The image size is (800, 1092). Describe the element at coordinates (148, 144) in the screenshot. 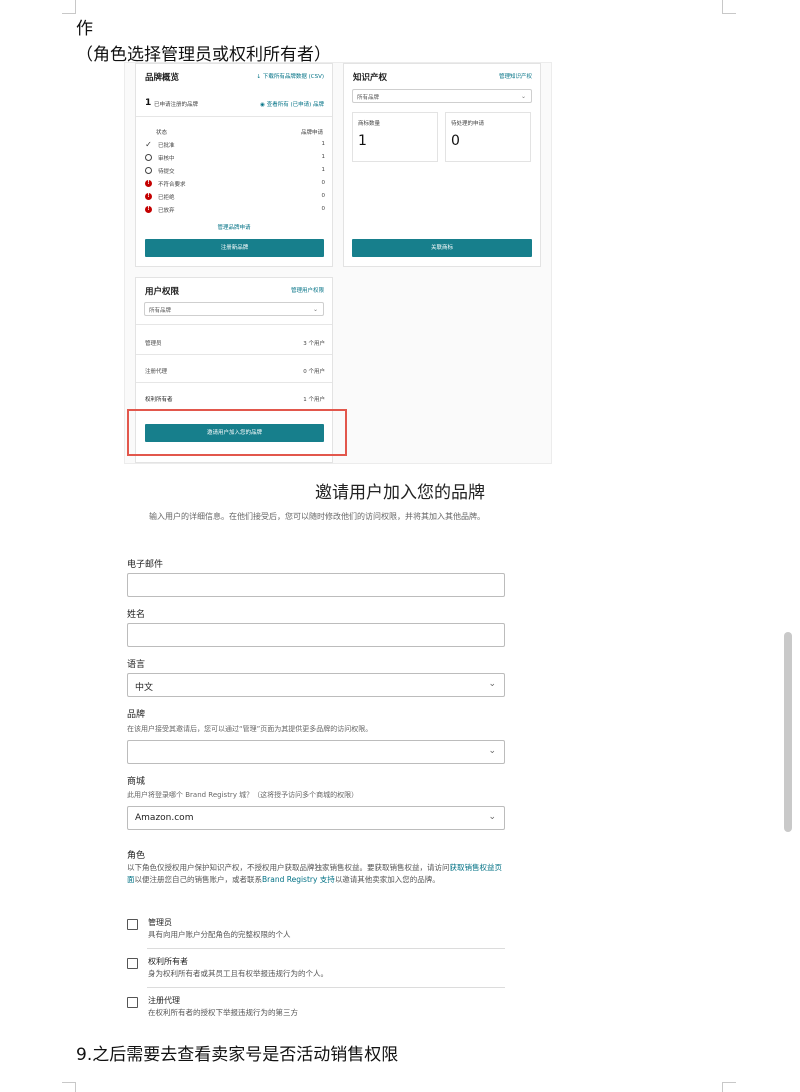

I see `check-icon: ✓` at that location.